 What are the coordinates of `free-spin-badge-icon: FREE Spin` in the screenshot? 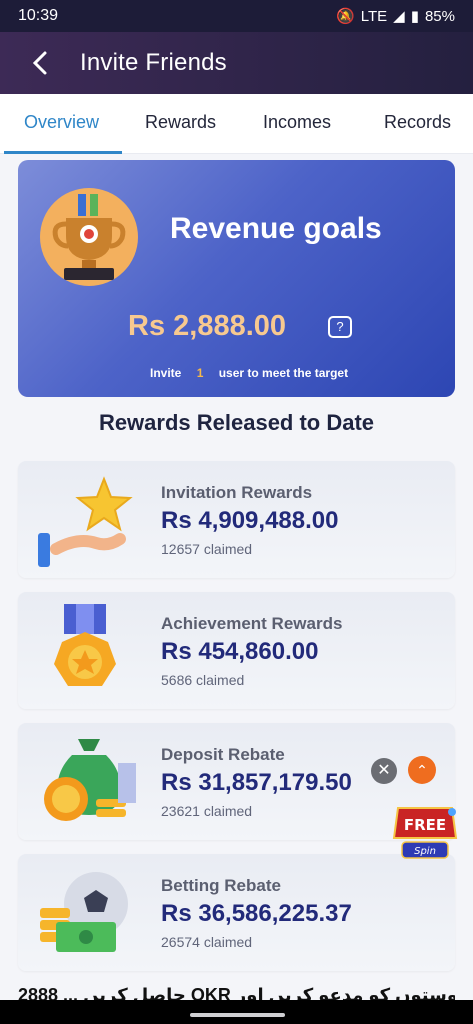 It's located at (425, 833).